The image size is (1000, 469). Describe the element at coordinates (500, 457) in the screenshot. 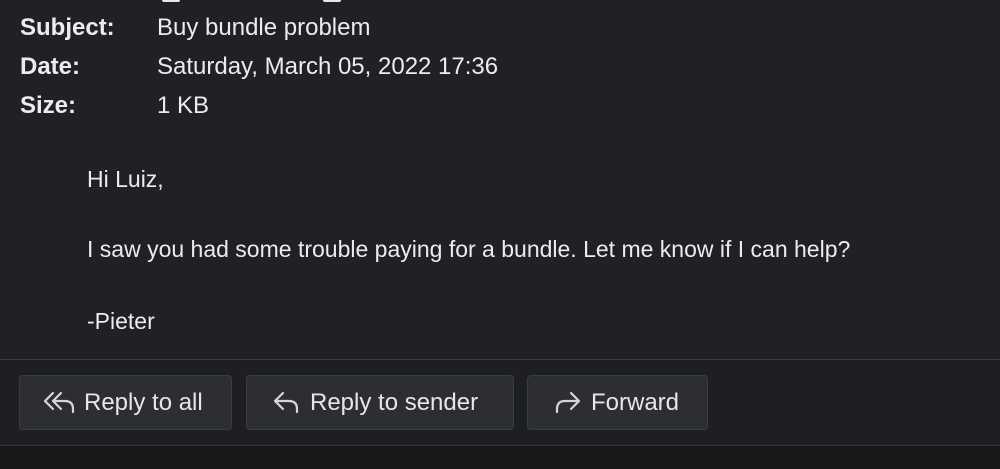

I see `footer-band` at that location.